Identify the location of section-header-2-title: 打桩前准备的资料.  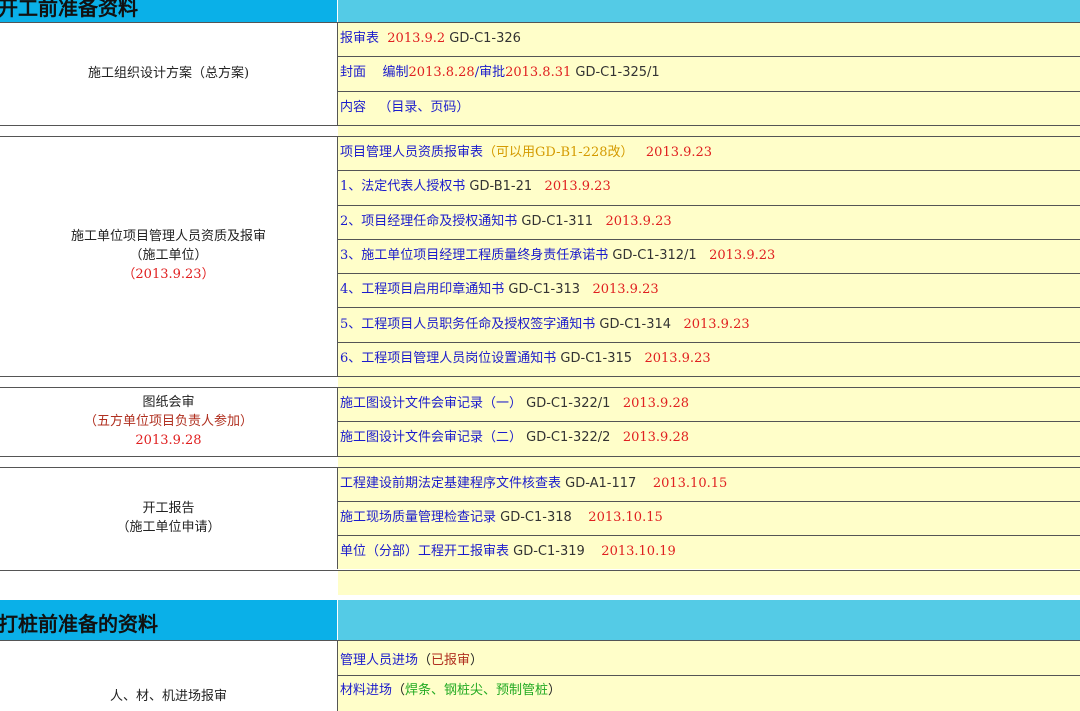
(79, 624).